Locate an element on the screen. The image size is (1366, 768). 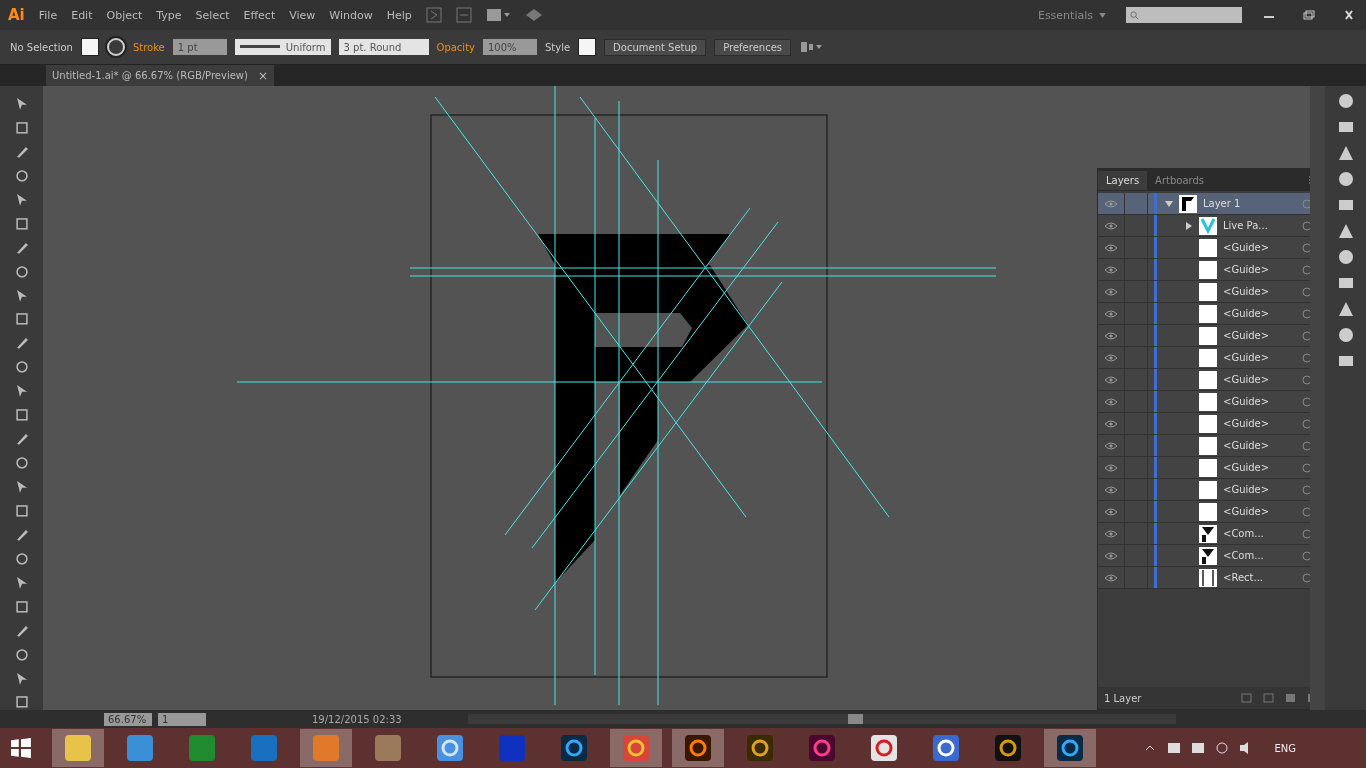
collapsed-triangle-icon is located at coordinates (1189, 225).